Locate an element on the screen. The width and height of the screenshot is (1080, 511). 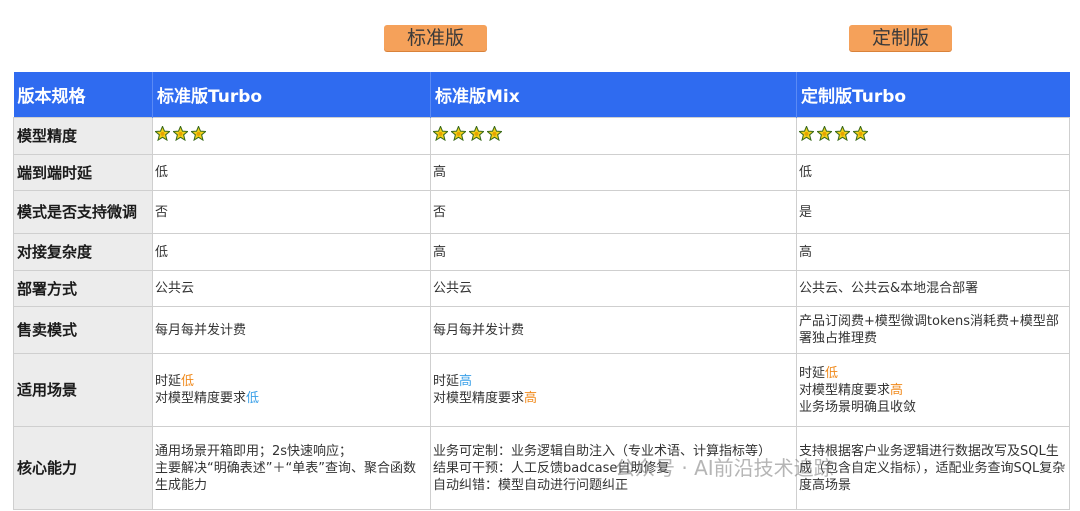
custom-accuracy-stars is located at coordinates (933, 136).